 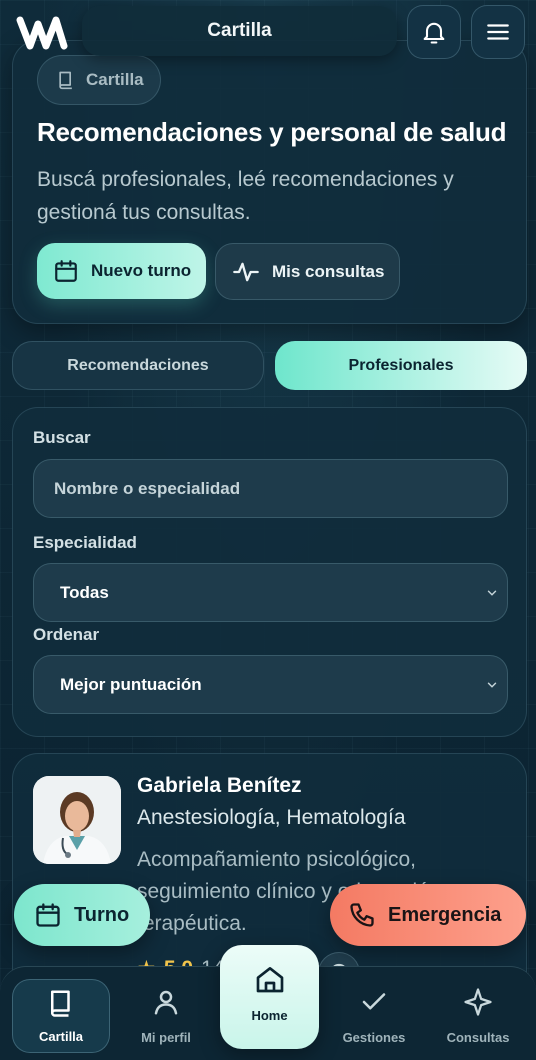 What do you see at coordinates (219, 785) in the screenshot?
I see `professional-name: Gabriela Benítez` at bounding box center [219, 785].